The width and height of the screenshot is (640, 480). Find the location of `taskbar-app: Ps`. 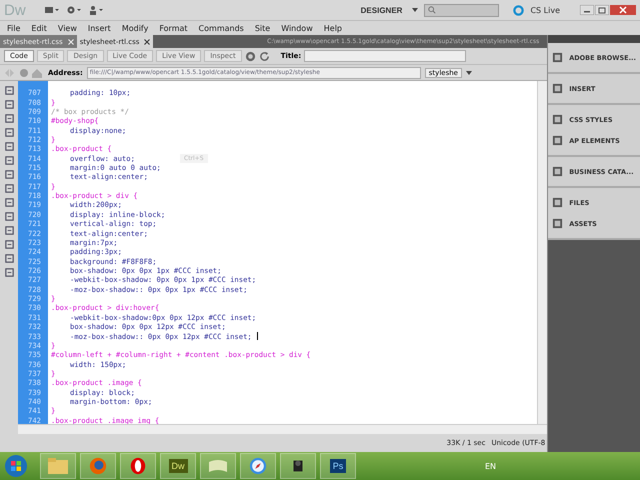

taskbar-app: Ps is located at coordinates (338, 466).